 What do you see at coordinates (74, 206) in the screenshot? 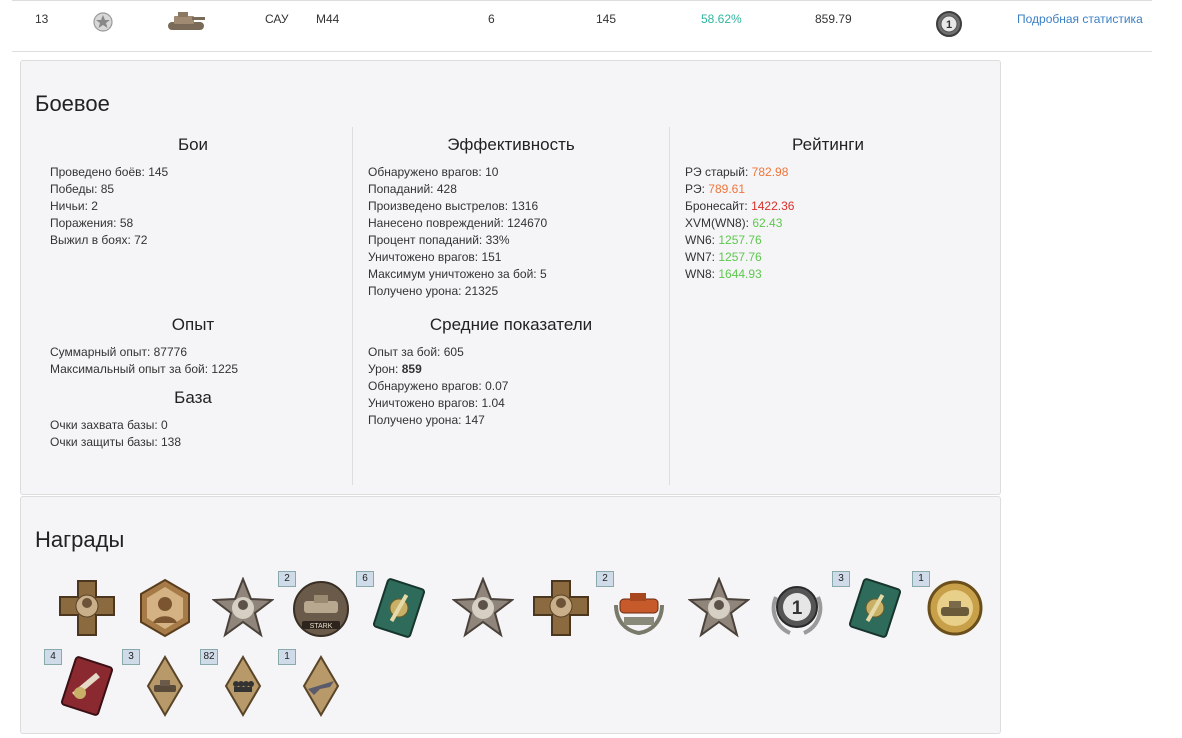
I see `stat-line: Ничьи: 2` at bounding box center [74, 206].